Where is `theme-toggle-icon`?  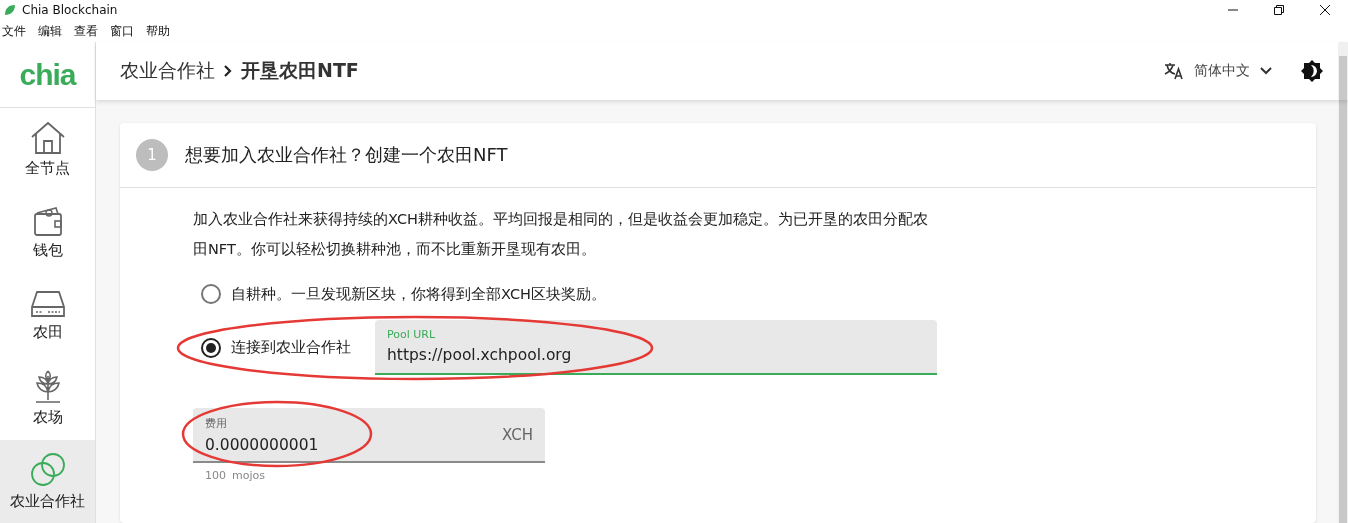
theme-toggle-icon is located at coordinates (1312, 71).